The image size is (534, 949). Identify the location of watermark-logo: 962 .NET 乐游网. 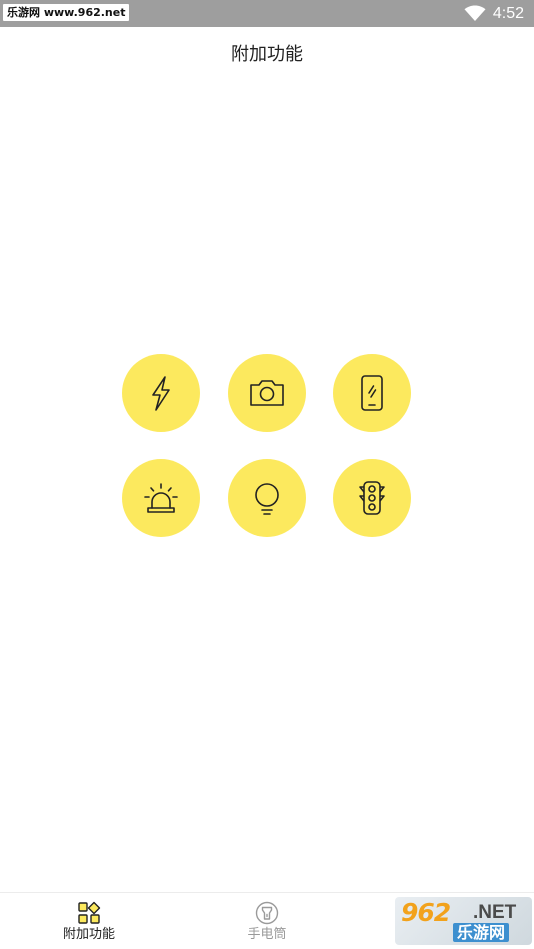
(463, 921).